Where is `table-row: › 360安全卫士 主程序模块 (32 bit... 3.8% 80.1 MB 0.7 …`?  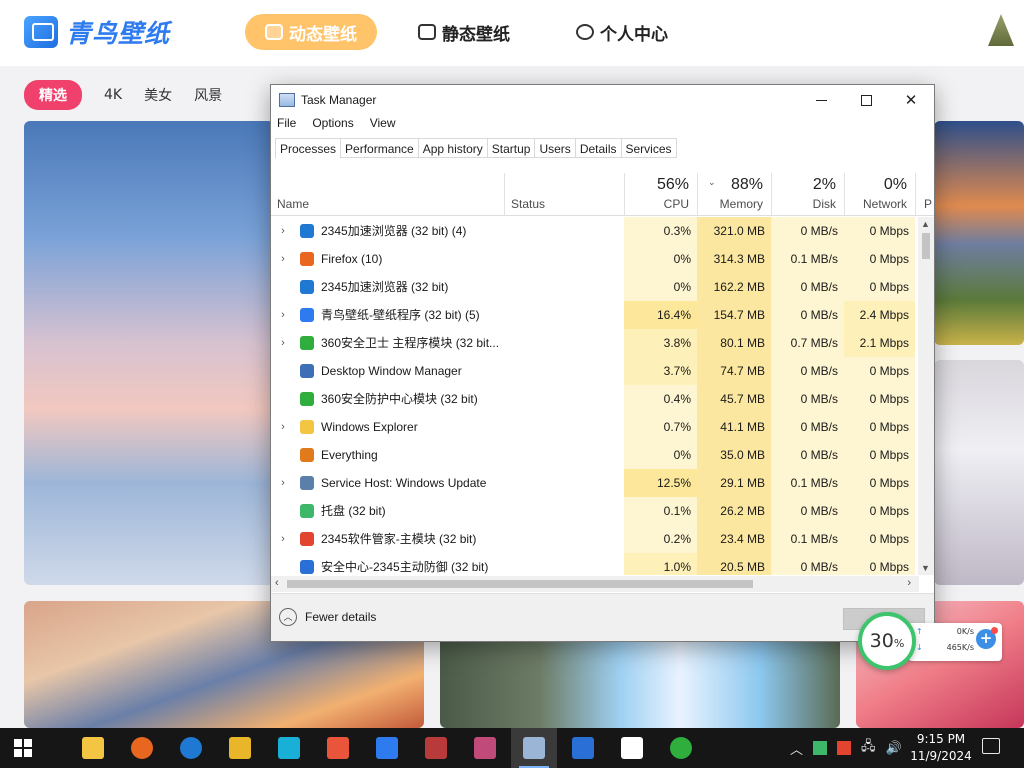
table-row: › 360安全卫士 主程序模块 (32 bit... 3.8% 80.1 MB 0.7 … is located at coordinates (602, 343).